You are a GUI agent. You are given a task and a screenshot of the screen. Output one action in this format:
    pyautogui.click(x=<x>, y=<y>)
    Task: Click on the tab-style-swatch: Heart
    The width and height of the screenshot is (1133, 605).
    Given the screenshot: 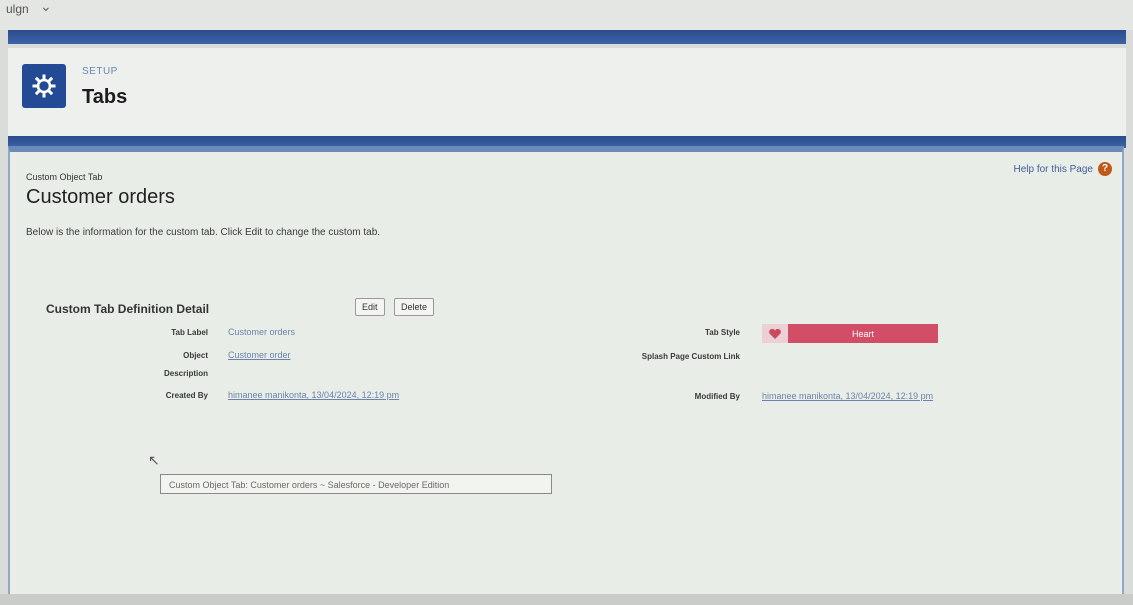 What is the action you would take?
    pyautogui.click(x=850, y=333)
    